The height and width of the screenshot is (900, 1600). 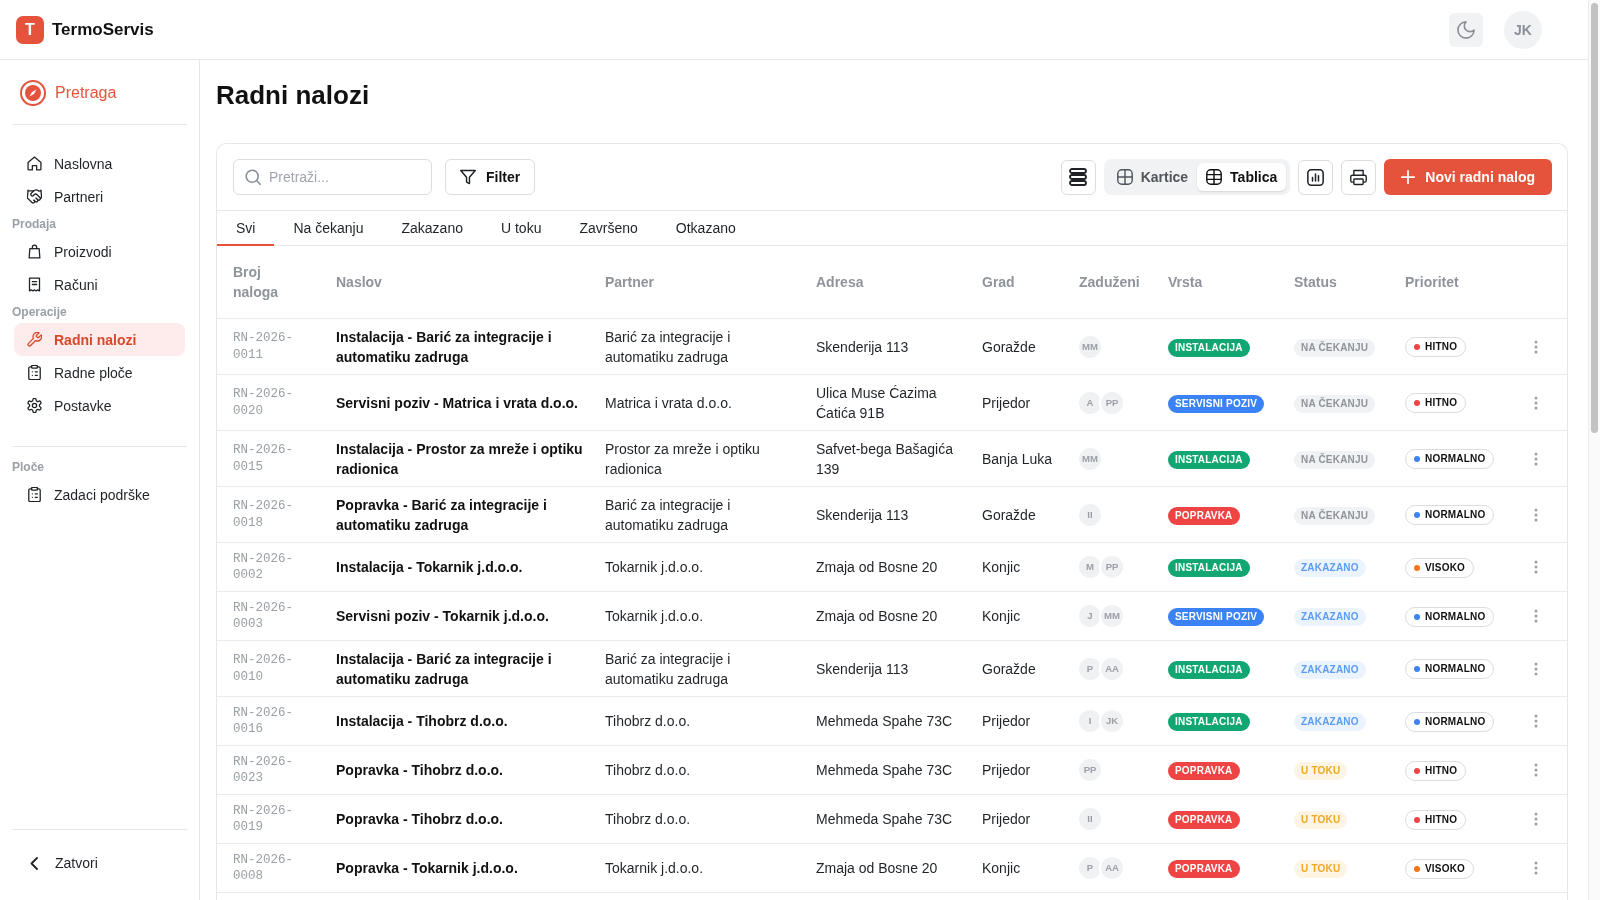 I want to click on assignee-avatar: JK, so click(x=1112, y=721).